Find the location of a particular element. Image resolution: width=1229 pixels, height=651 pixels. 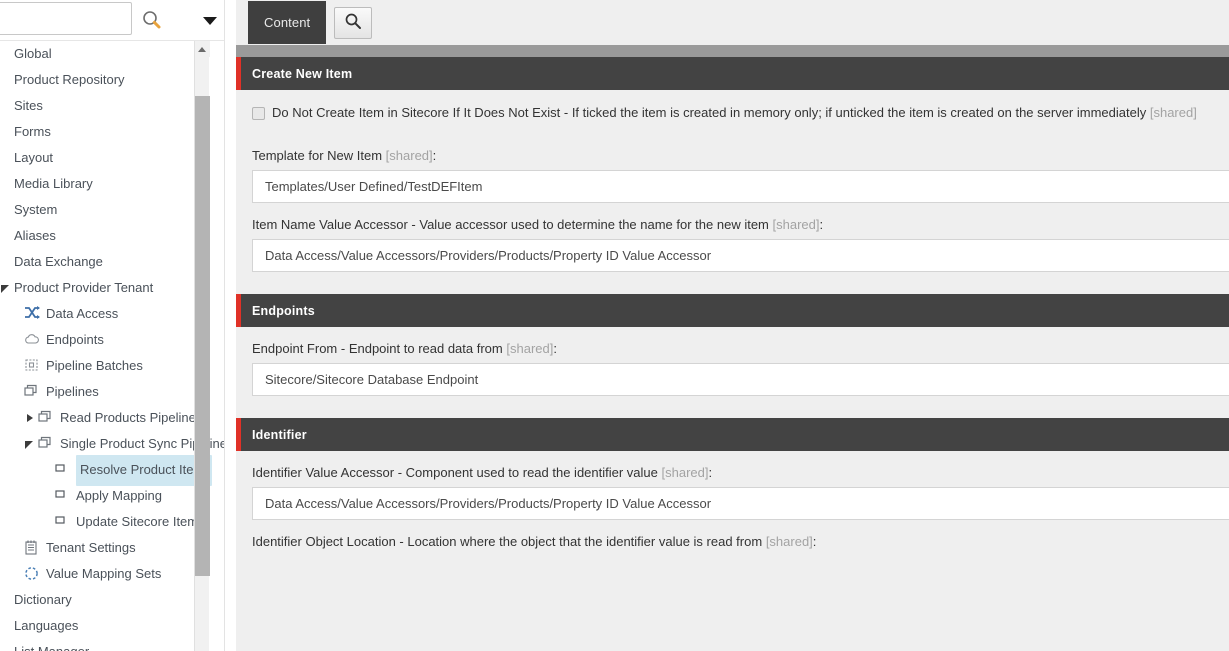

tree-item-resolve-product-item: Resolve Product Item is located at coordinates (106, 470).